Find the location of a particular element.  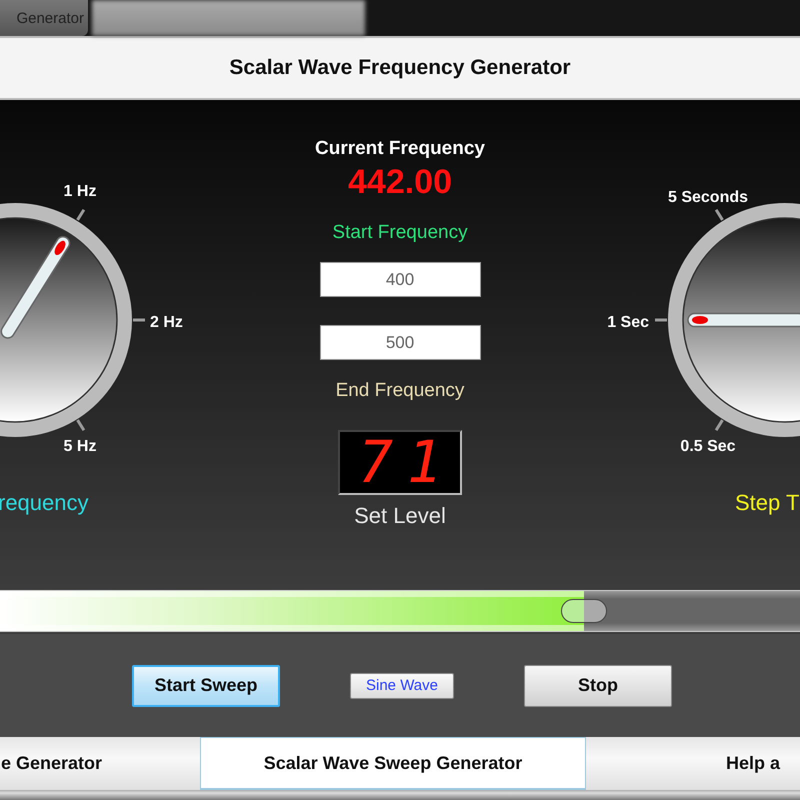

start-frequency-field: 400 is located at coordinates (400, 279).